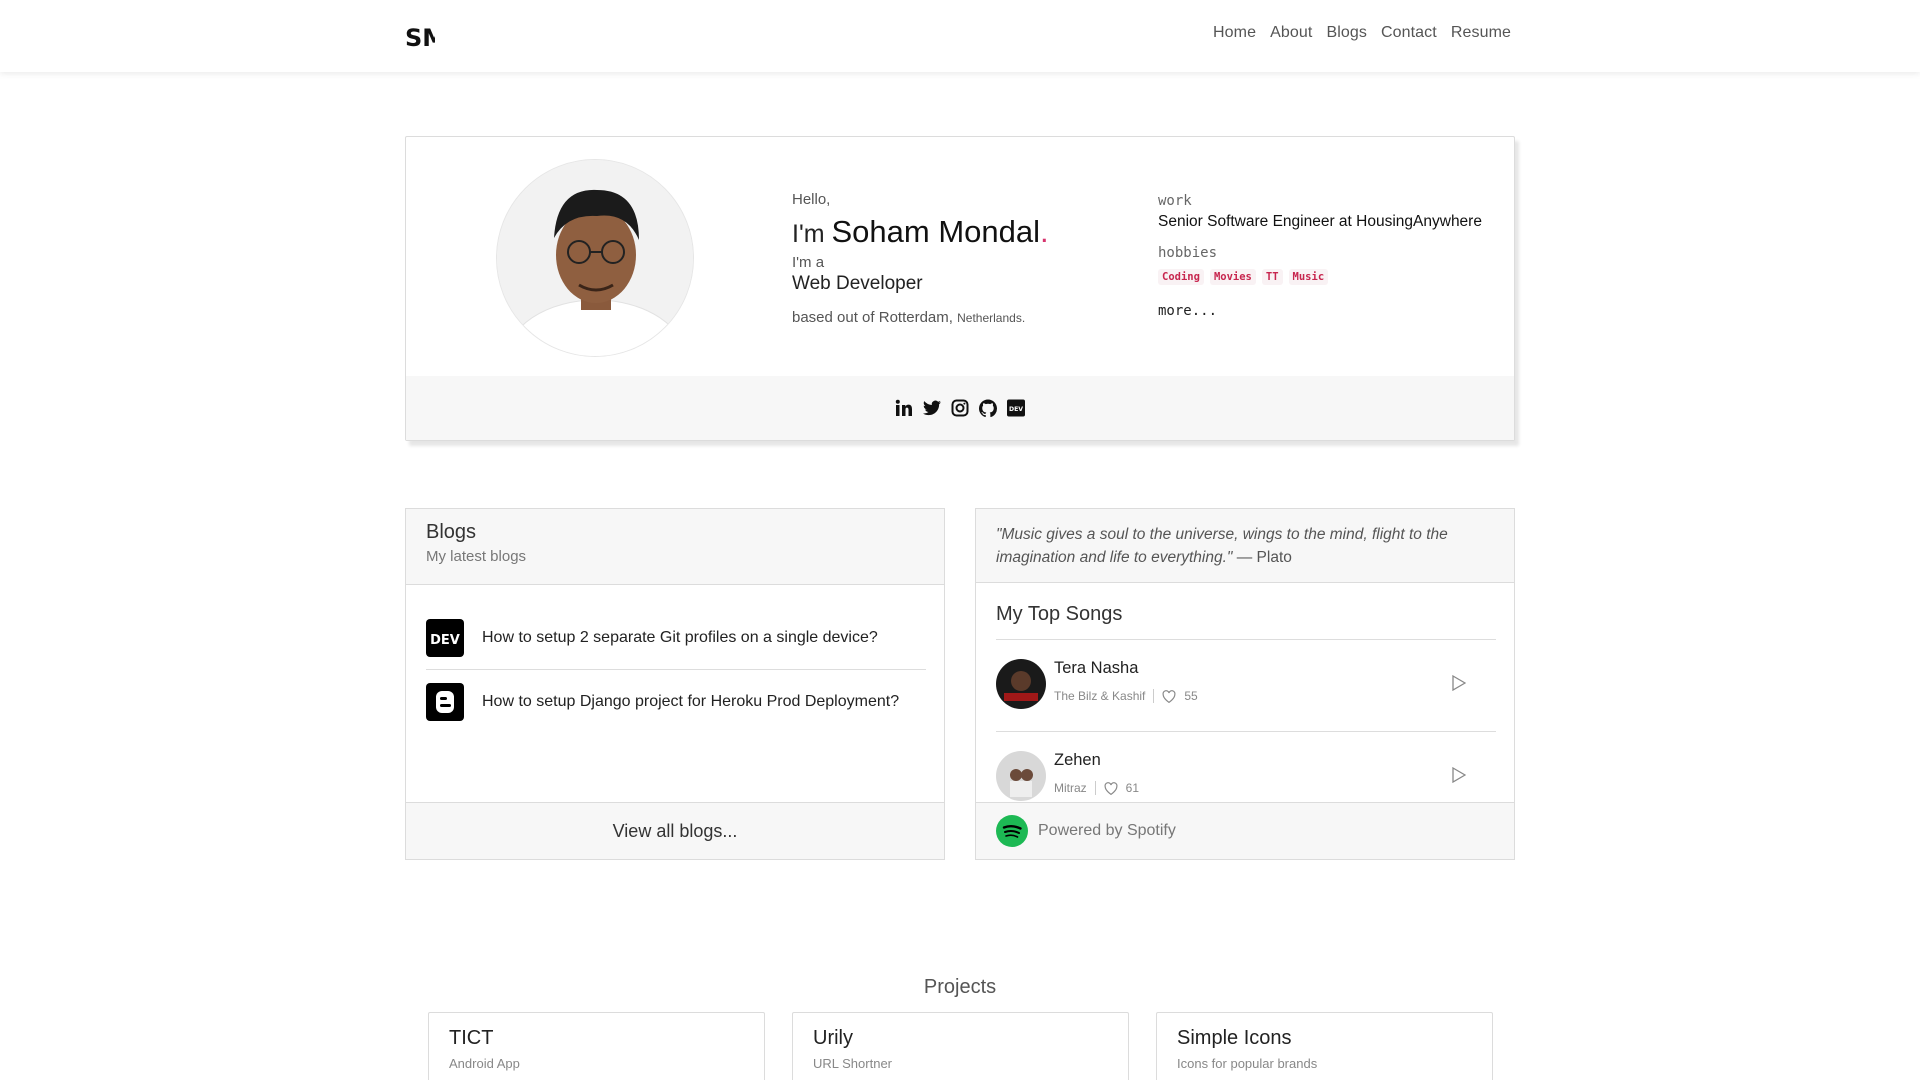 The width and height of the screenshot is (1920, 1080). I want to click on name: Soham Mondal, so click(936, 231).